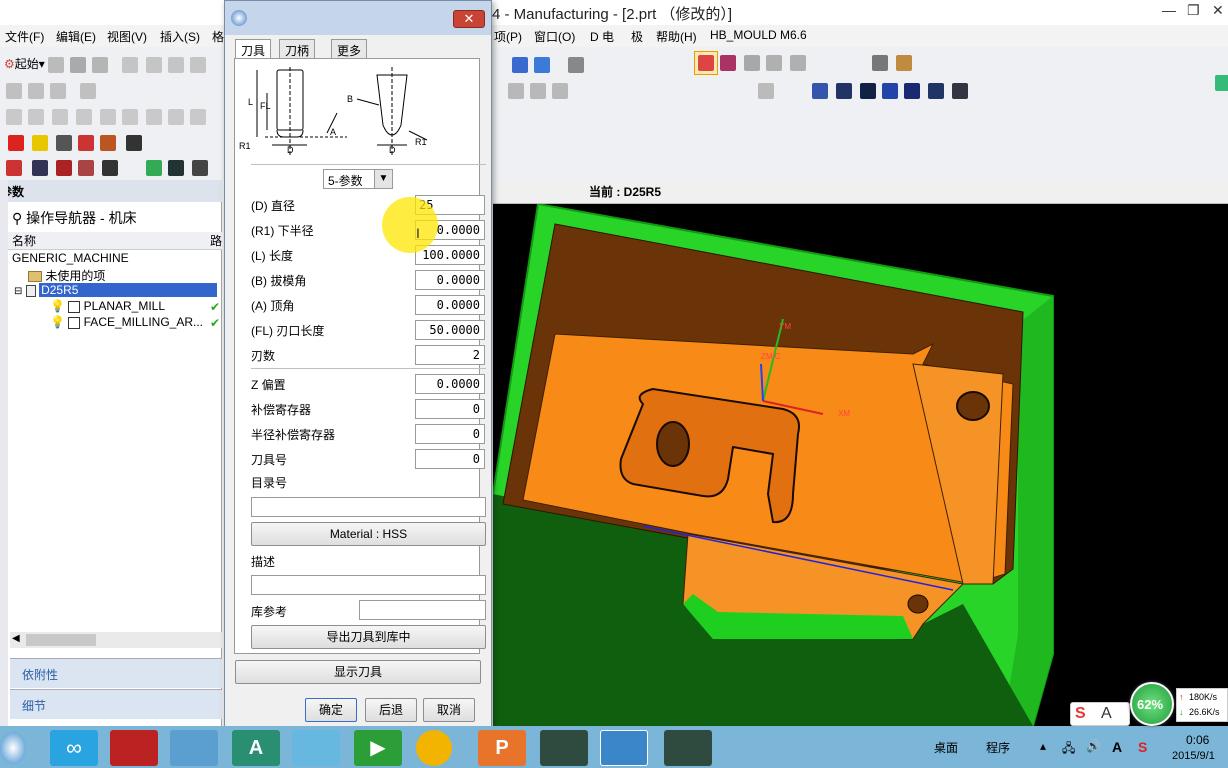 This screenshot has width=1228, height=768. What do you see at coordinates (18, 291) in the screenshot?
I see `collapse-icon: ⊟` at bounding box center [18, 291].